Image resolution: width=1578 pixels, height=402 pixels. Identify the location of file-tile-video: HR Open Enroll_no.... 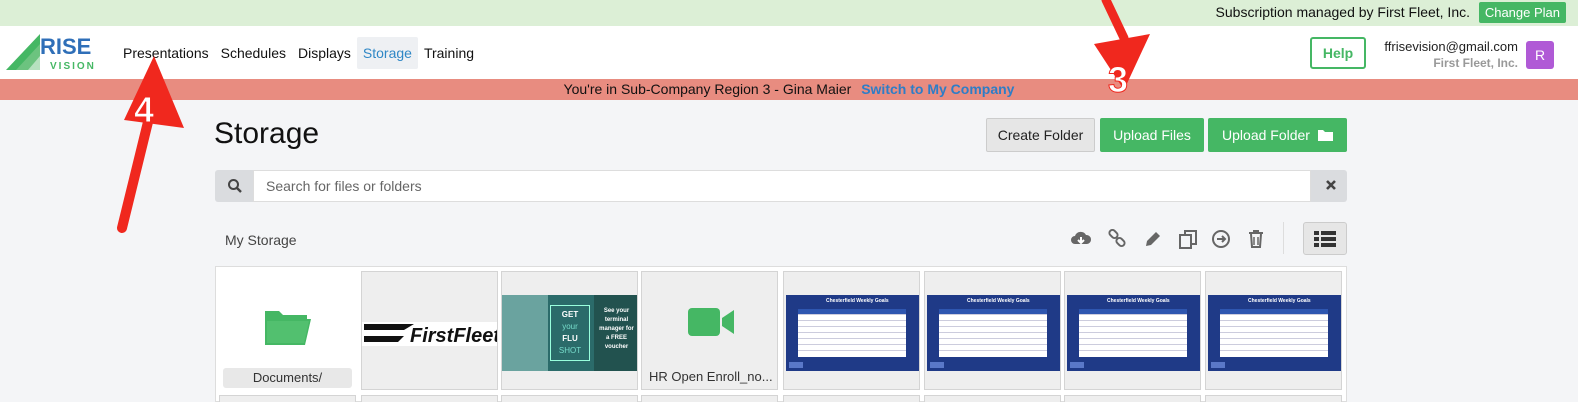
(709, 330).